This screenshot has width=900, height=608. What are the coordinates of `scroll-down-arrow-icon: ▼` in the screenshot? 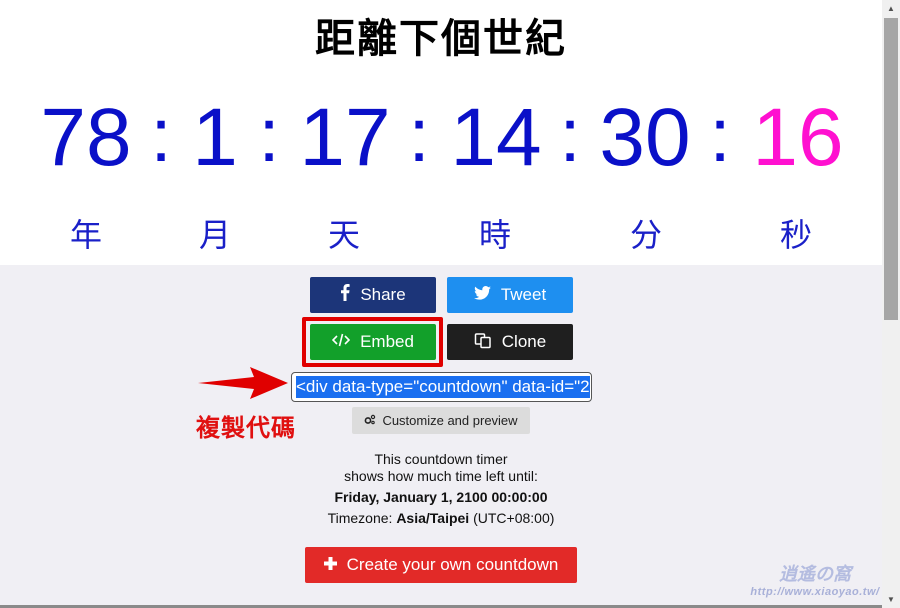 It's located at (891, 599).